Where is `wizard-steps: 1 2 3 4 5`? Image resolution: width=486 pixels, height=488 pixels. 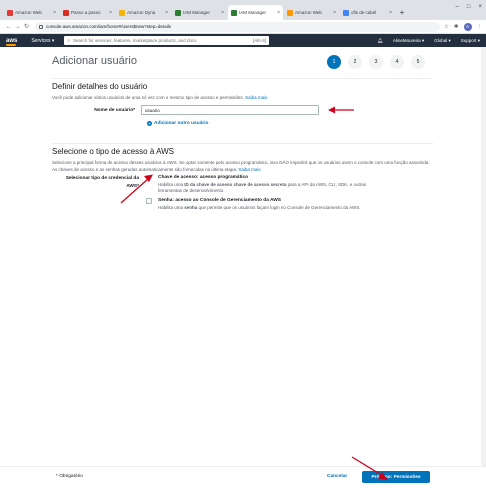
wizard-steps: 1 2 3 4 5 is located at coordinates (376, 62).